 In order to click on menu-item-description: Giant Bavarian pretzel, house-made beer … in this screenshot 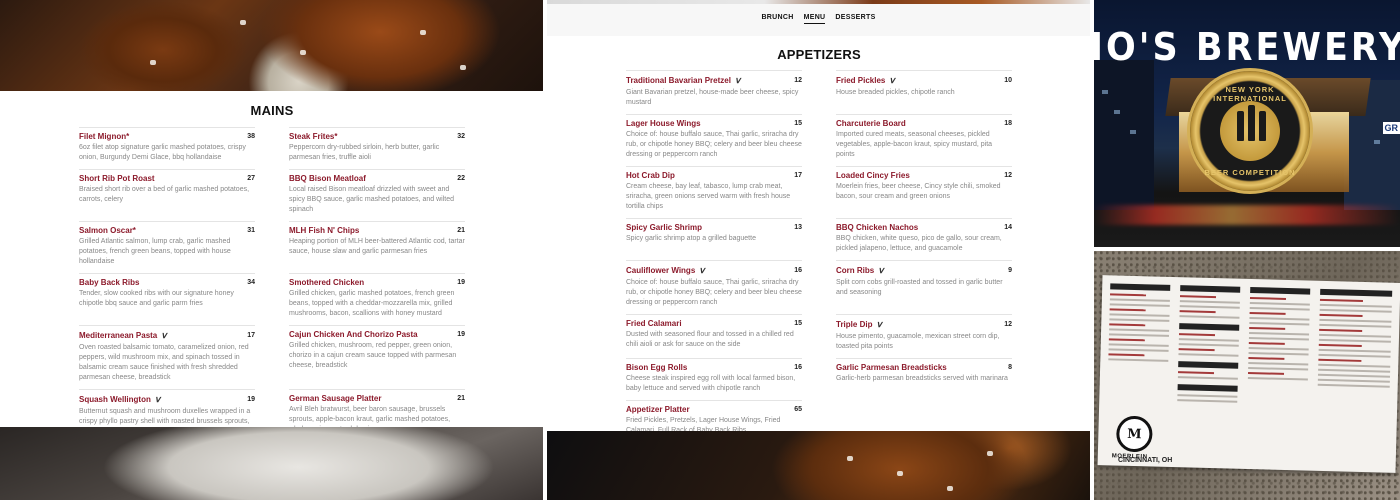, I will do `click(712, 97)`.